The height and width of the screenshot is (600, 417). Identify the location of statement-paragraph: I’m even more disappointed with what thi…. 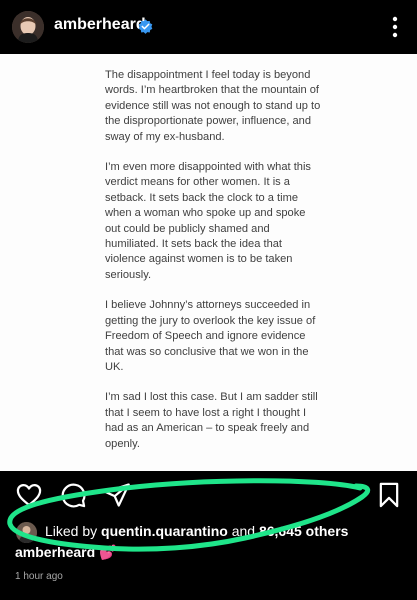
(208, 221).